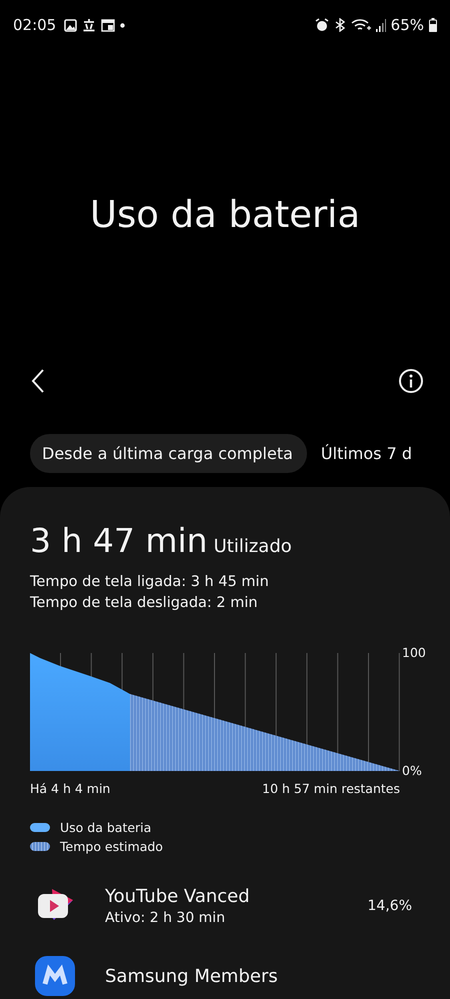 The image size is (450, 999). I want to click on app-icon, so click(55, 976).